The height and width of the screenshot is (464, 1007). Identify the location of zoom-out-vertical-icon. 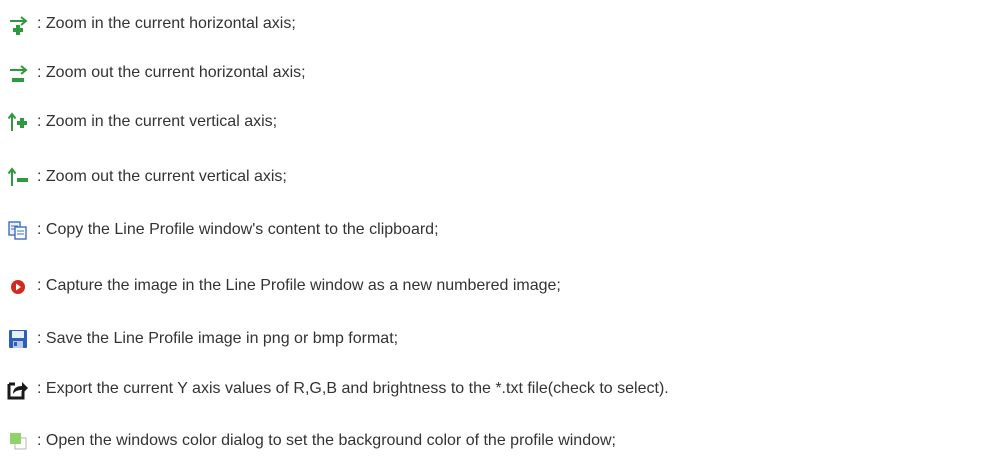
(18, 177).